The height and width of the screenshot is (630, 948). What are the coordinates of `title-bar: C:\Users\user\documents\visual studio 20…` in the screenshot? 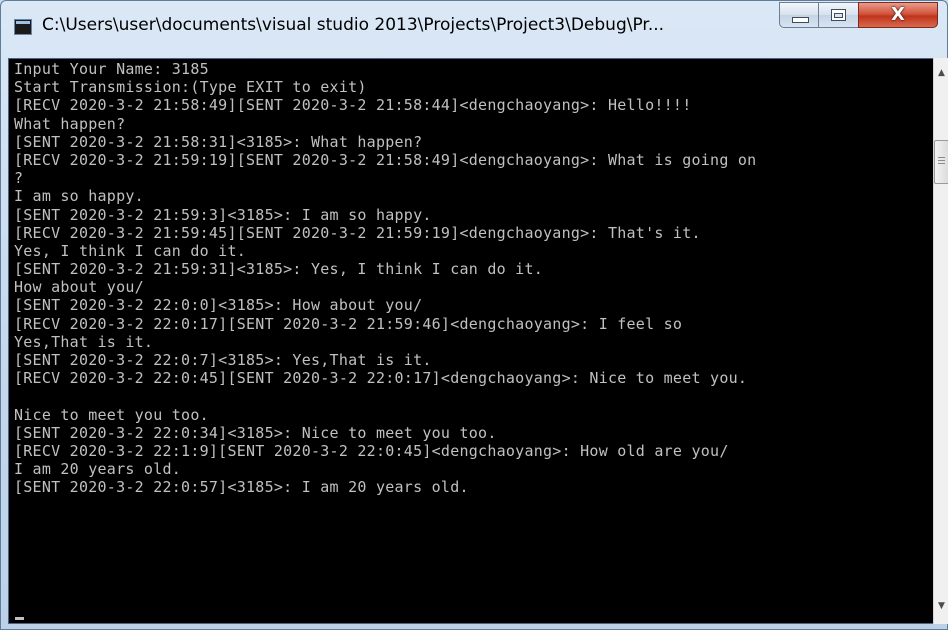 It's located at (474, 26).